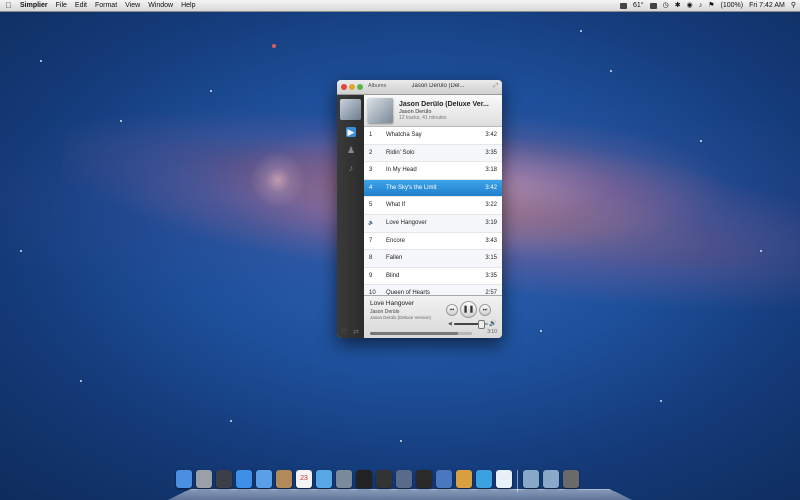 This screenshot has height=500, width=800. Describe the element at coordinates (371, 205) in the screenshot. I see `track-number: 5` at that location.